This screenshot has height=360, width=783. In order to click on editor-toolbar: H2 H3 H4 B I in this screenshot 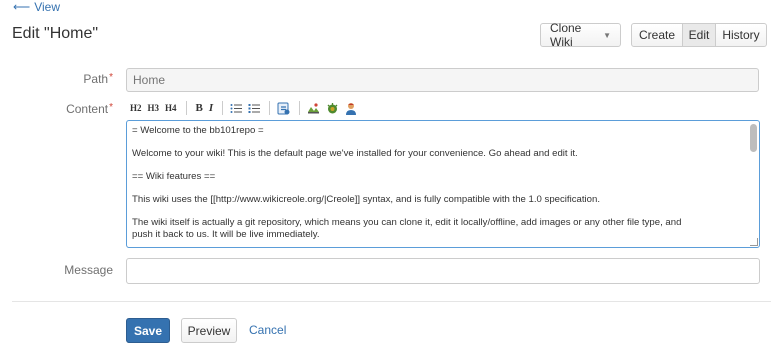, I will do `click(244, 108)`.